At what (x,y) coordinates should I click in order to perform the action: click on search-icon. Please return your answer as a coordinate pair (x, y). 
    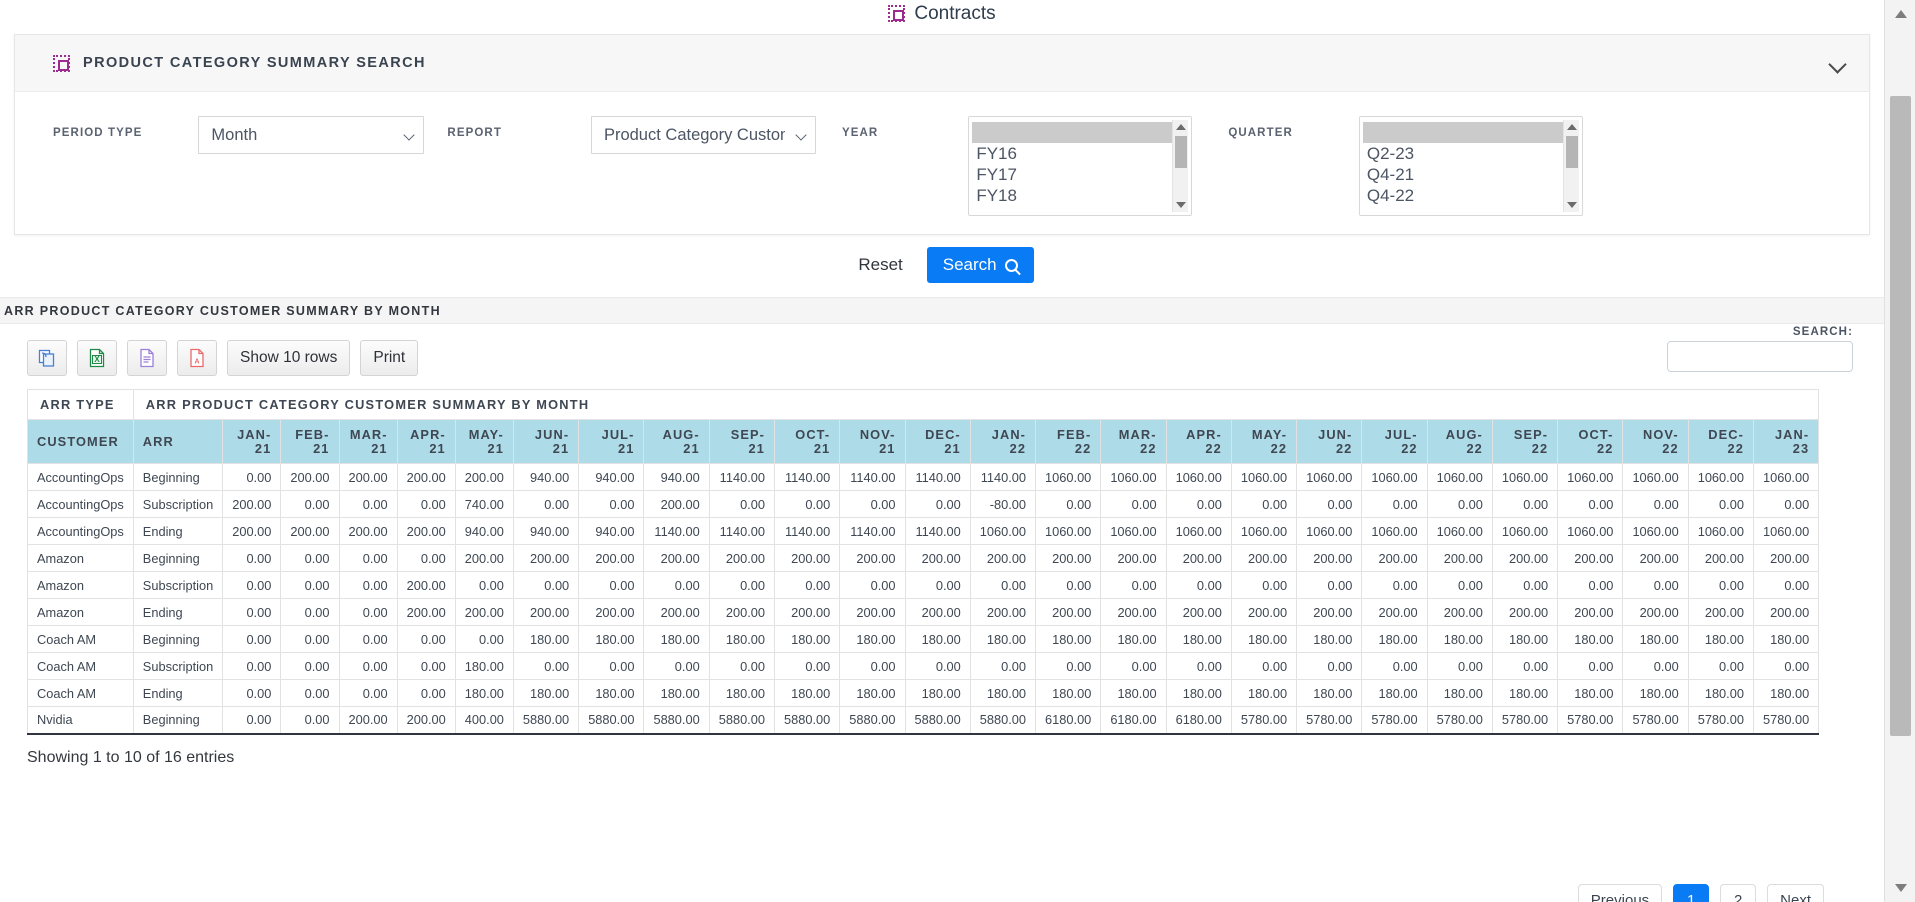
    Looking at the image, I should click on (1011, 265).